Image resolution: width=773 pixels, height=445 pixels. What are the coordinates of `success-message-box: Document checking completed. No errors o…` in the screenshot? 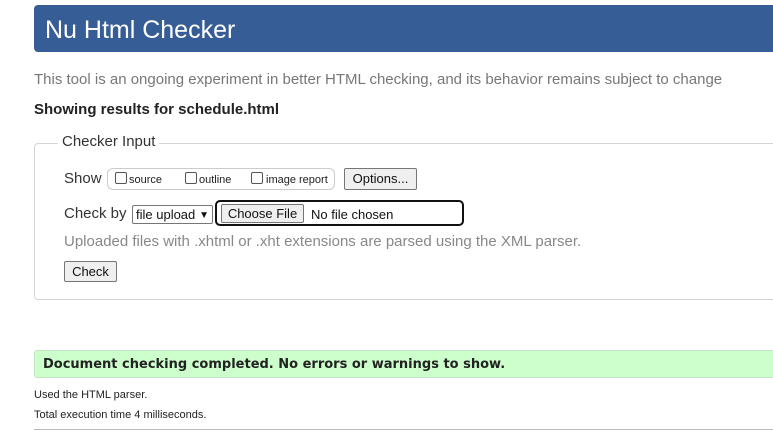 It's located at (403, 364).